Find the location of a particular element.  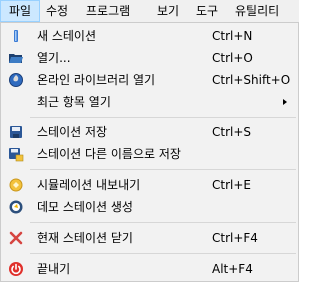

export-simulation-icon is located at coordinates (16, 185).